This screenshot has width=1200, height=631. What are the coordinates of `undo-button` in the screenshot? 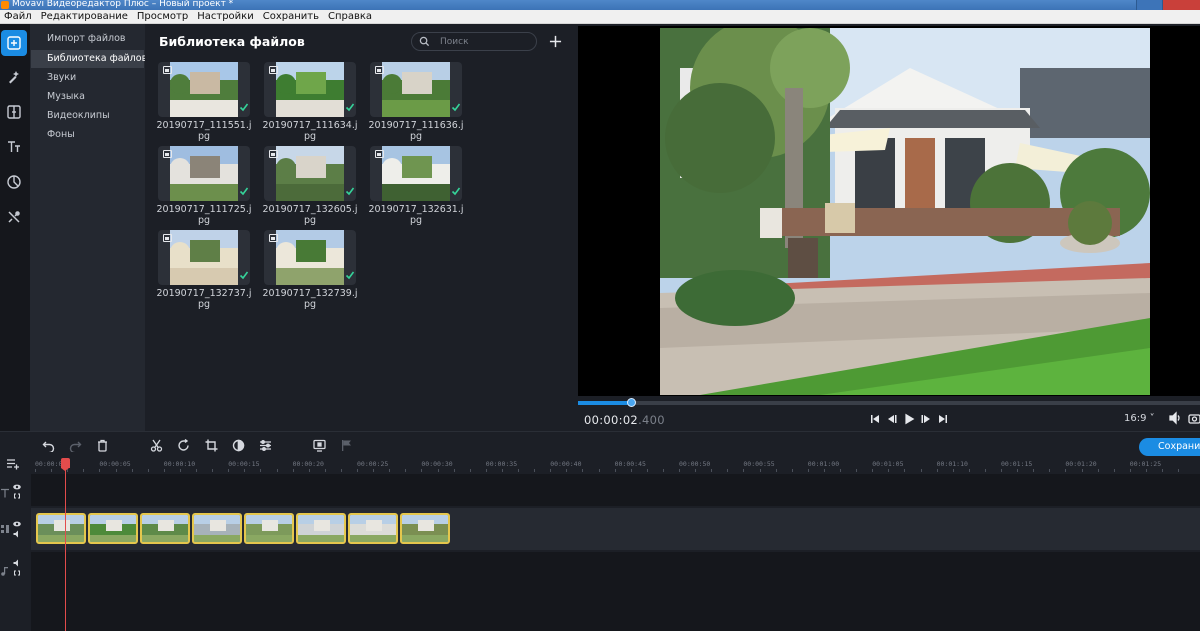 It's located at (48, 445).